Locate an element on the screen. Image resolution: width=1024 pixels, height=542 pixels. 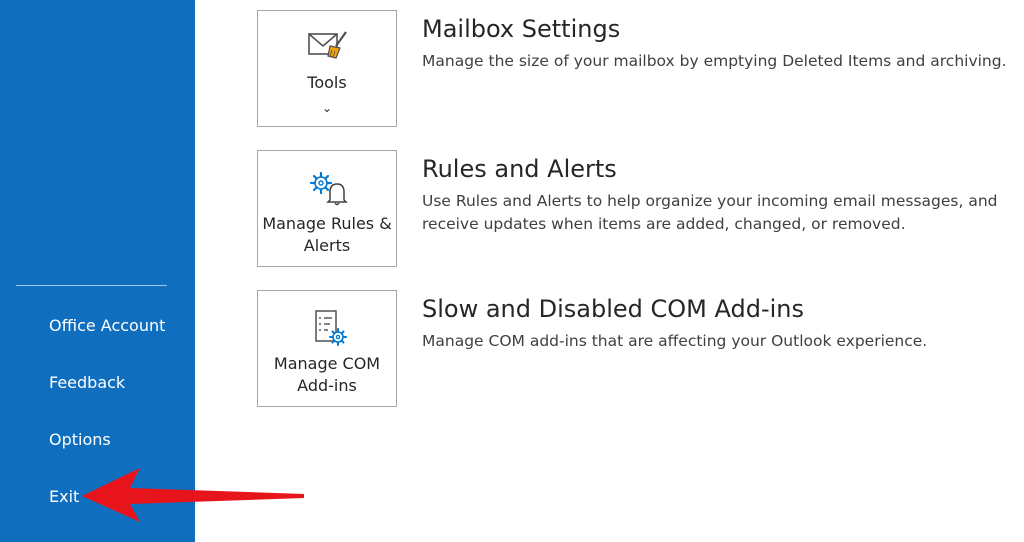
sidebar-item-label: Options is located at coordinates (80, 439).